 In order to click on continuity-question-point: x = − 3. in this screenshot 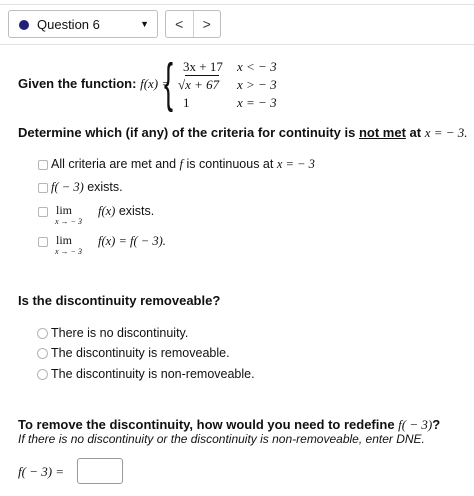, I will do `click(446, 132)`.